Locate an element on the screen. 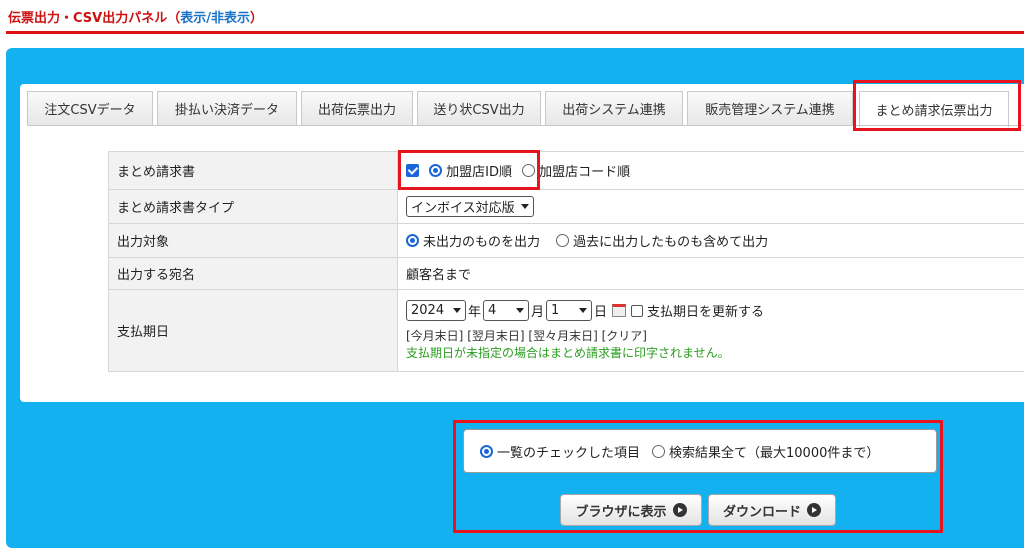  scope-all-radio is located at coordinates (659, 451).